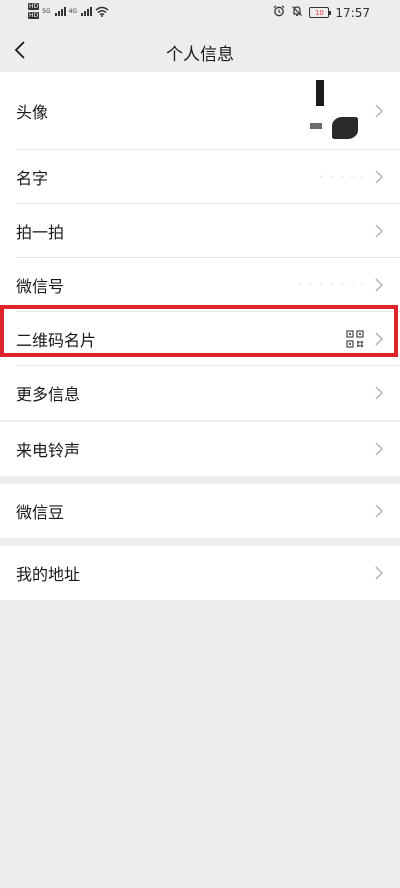 The image size is (400, 888). I want to click on more-info-row: 更多信息, so click(200, 393).